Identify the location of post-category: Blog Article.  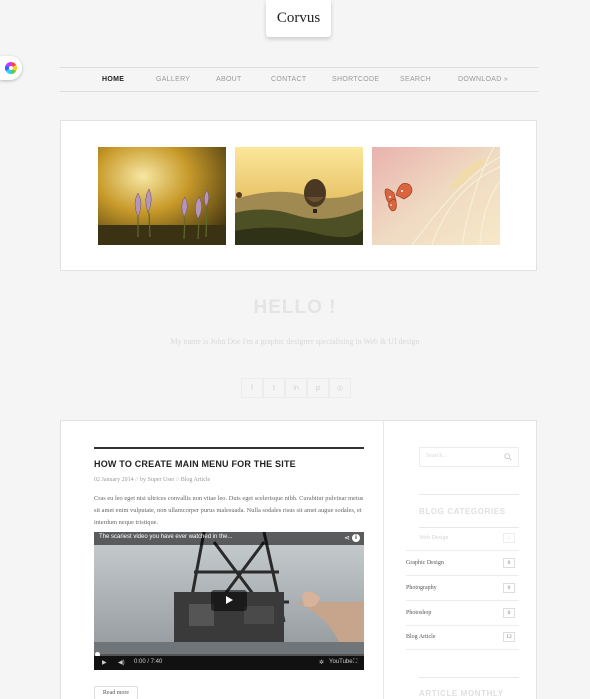
(196, 480).